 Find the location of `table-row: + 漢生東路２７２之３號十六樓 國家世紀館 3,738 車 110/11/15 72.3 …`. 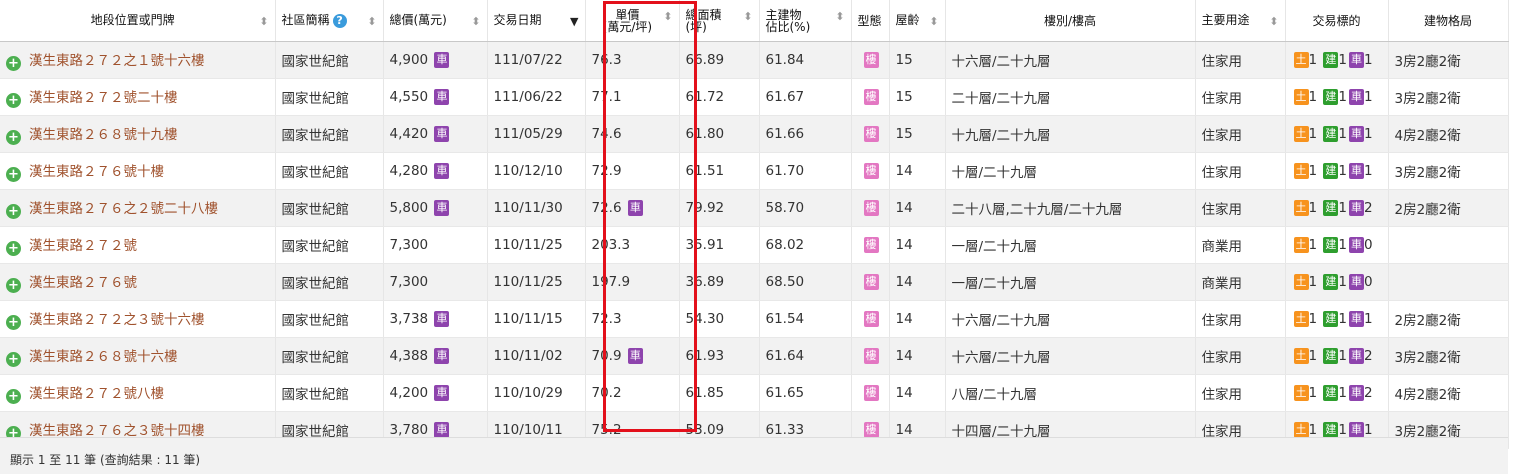

table-row: + 漢生東路２７２之３號十六樓 國家世紀館 3,738 車 110/11/15 72.3 … is located at coordinates (754, 319).